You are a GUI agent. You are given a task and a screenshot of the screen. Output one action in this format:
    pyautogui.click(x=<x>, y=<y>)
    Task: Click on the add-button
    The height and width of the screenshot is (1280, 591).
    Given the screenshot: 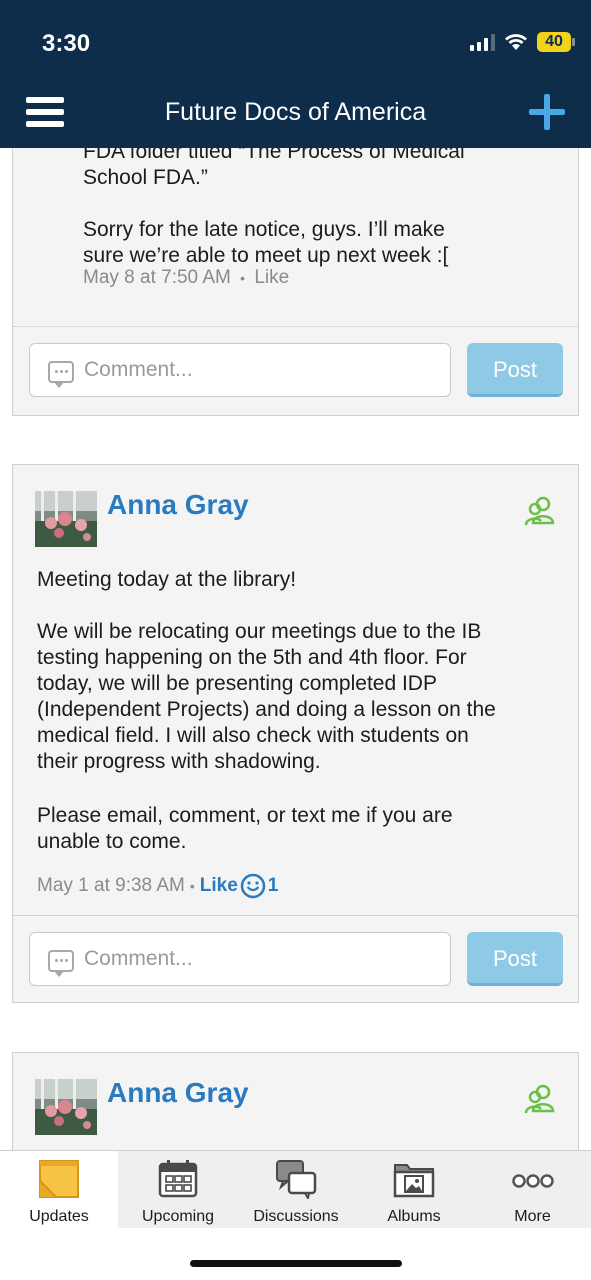 What is the action you would take?
    pyautogui.click(x=547, y=112)
    